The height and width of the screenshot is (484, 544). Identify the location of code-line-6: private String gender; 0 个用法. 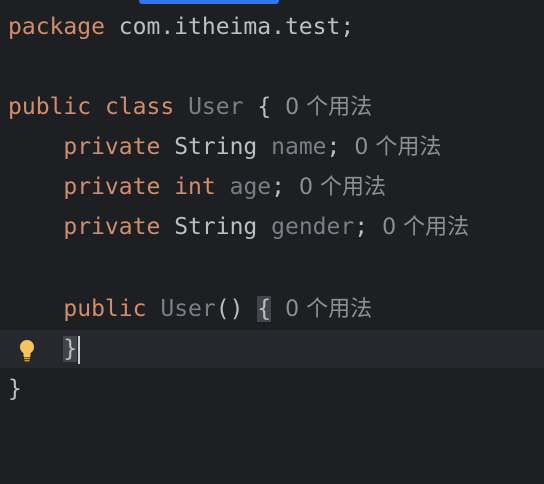
(272, 227).